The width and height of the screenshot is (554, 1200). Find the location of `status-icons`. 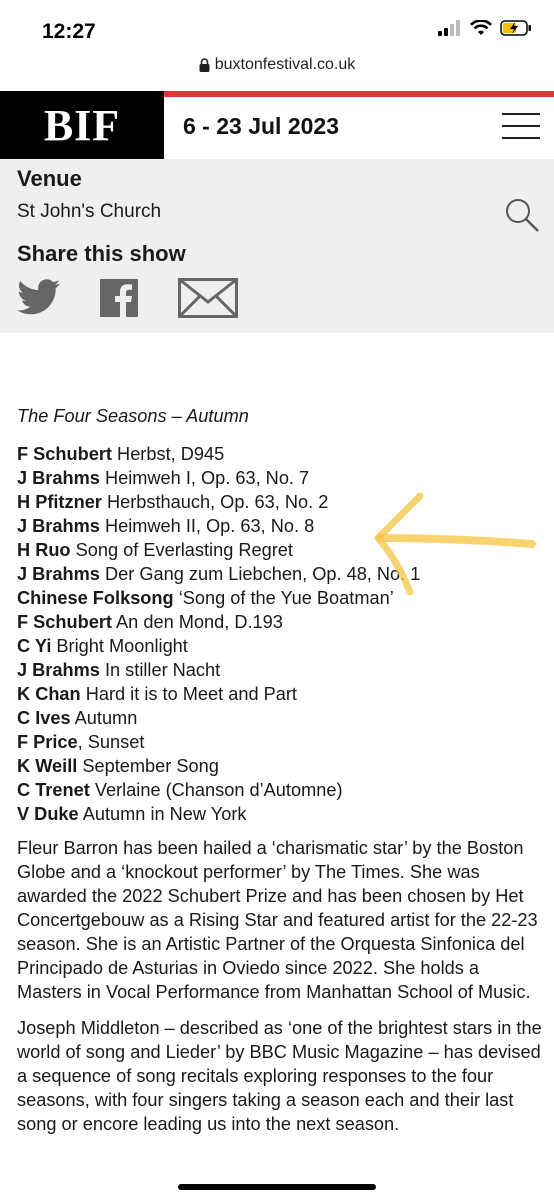

status-icons is located at coordinates (485, 28).